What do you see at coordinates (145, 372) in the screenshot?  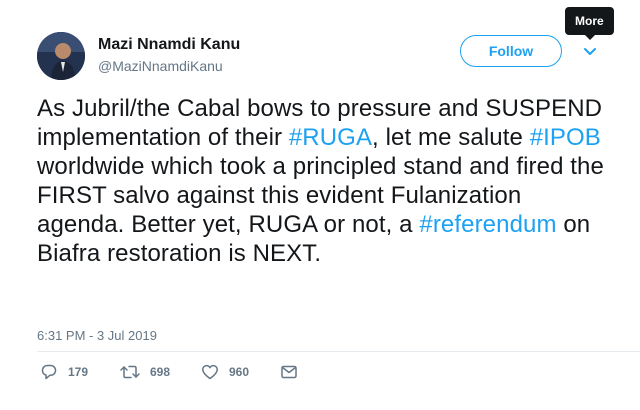 I see `retweet-button: 698` at bounding box center [145, 372].